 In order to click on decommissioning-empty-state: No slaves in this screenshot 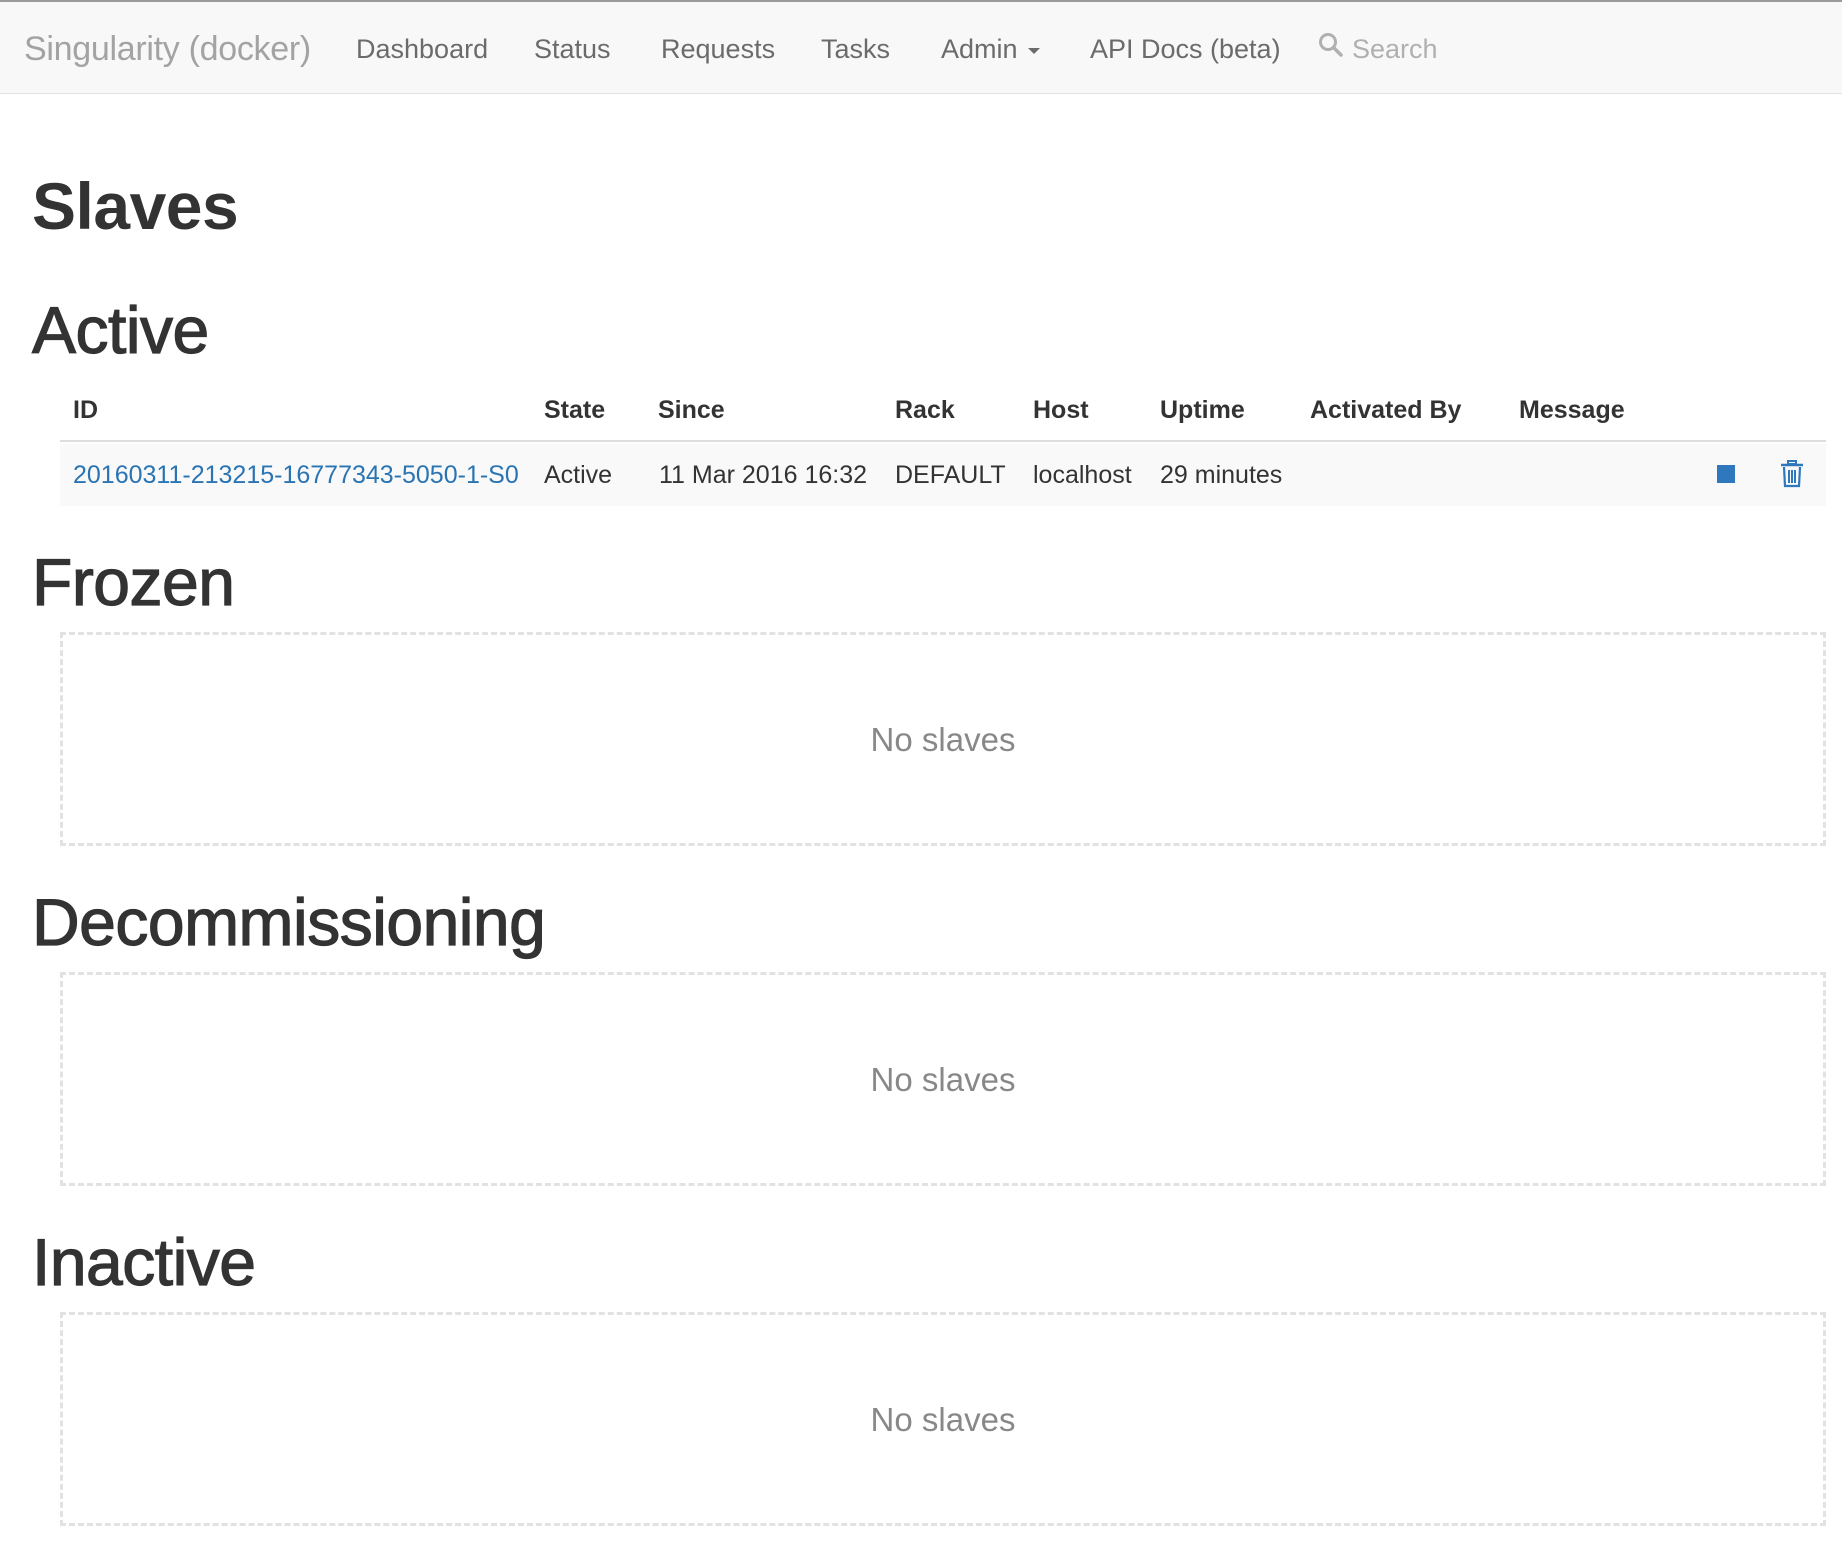, I will do `click(943, 1079)`.